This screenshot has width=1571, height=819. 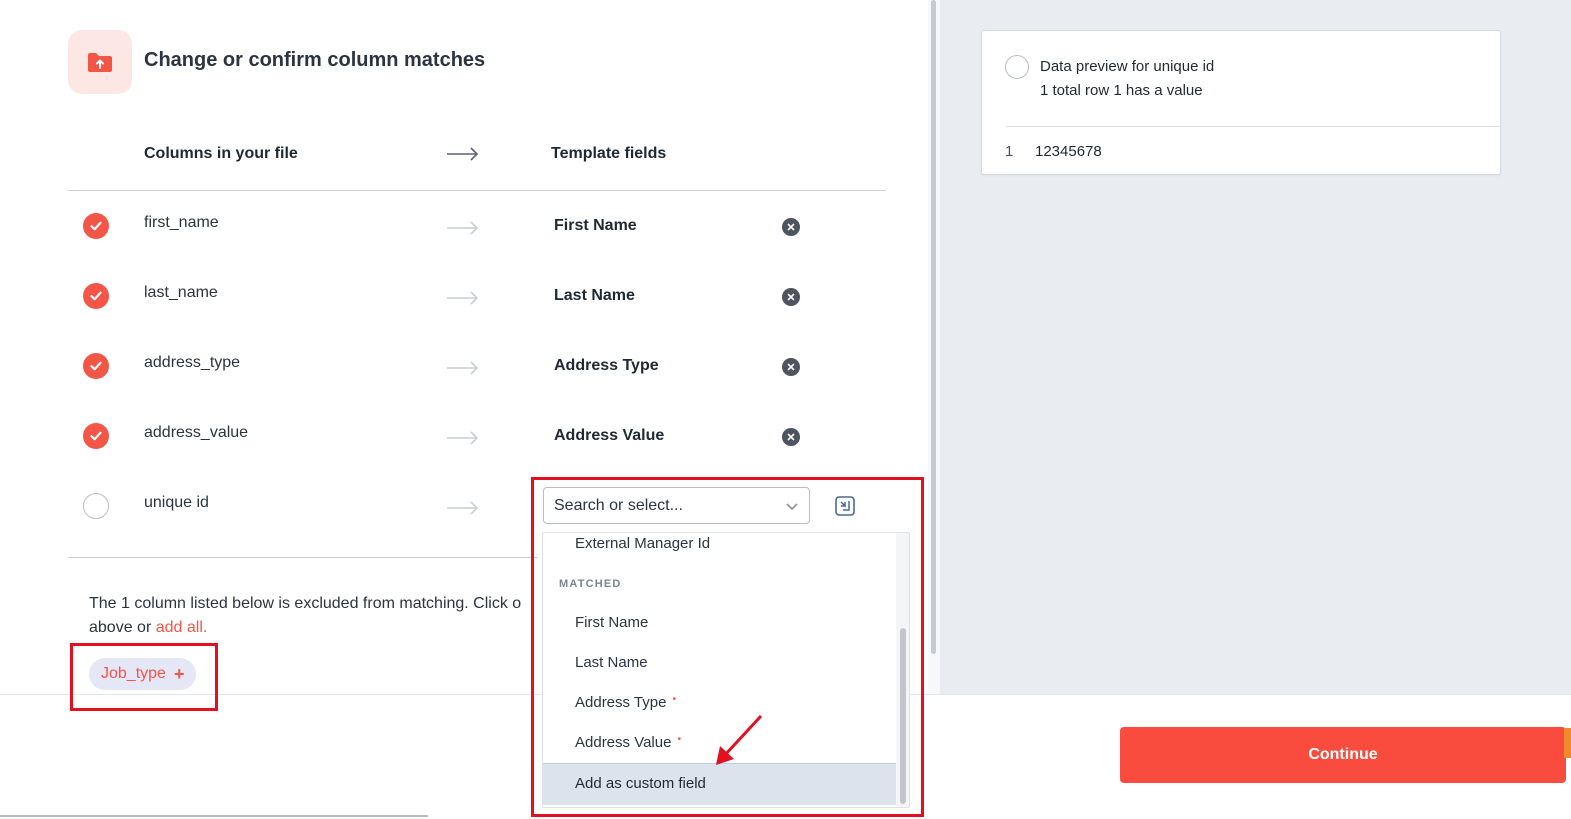 I want to click on continue-edge-accent, so click(x=1567, y=743).